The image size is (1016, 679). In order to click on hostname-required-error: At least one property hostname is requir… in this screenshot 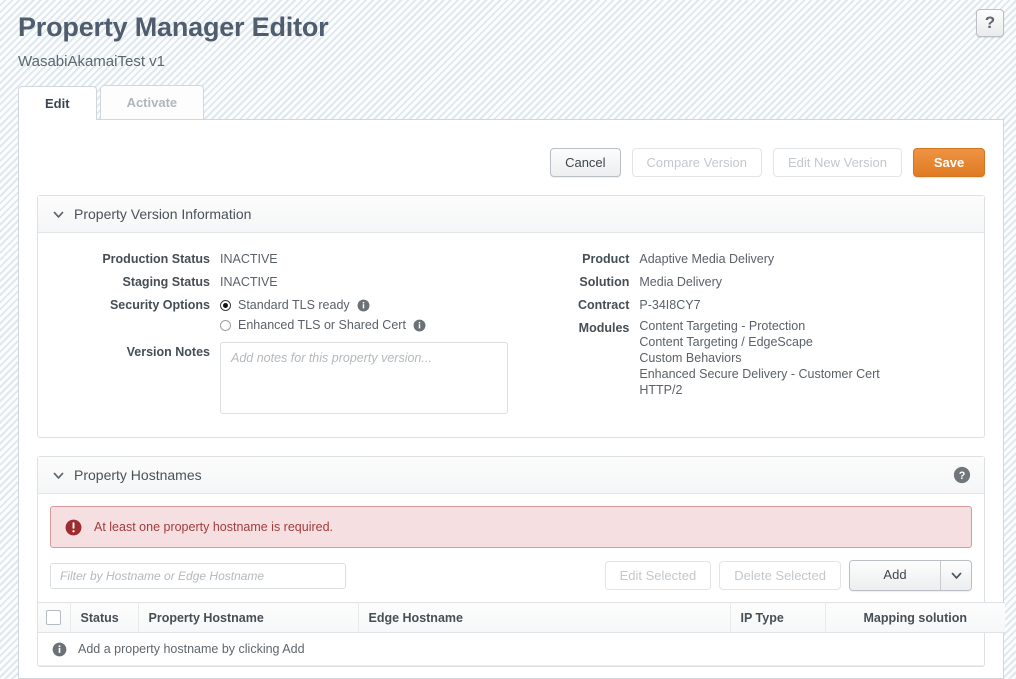, I will do `click(511, 527)`.